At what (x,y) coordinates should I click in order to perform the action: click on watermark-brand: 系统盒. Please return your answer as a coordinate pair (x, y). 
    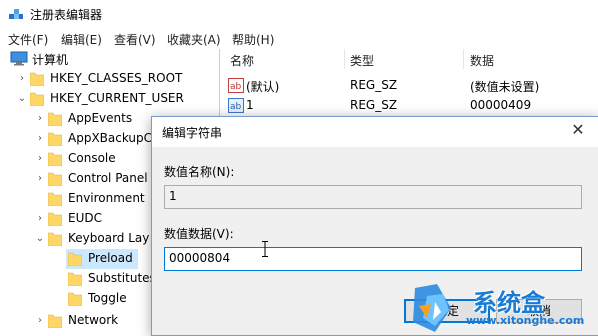
    Looking at the image, I should click on (509, 303).